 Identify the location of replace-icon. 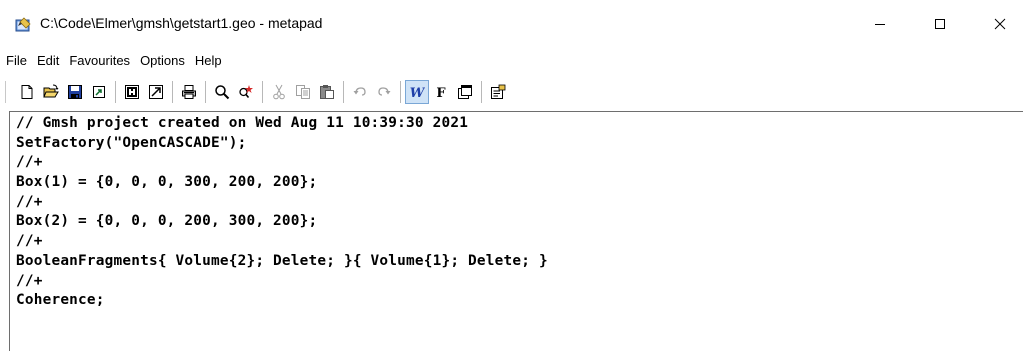
(246, 92).